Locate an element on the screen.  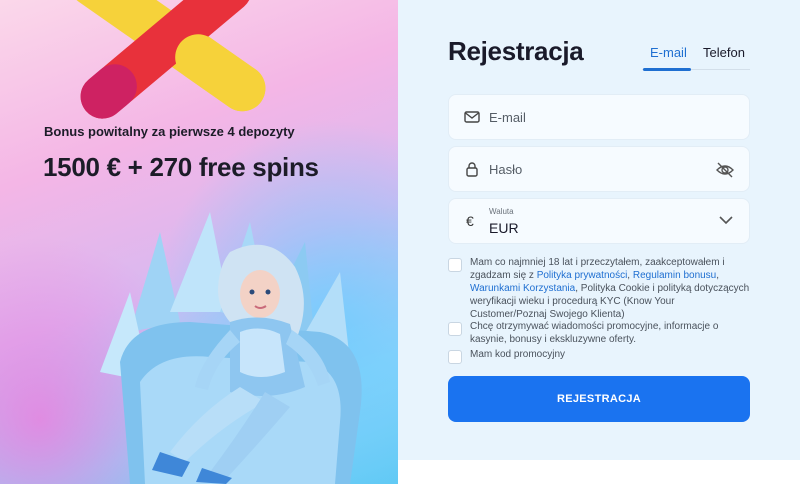
promo-title: 1500 € + 270 free spins is located at coordinates (181, 167).